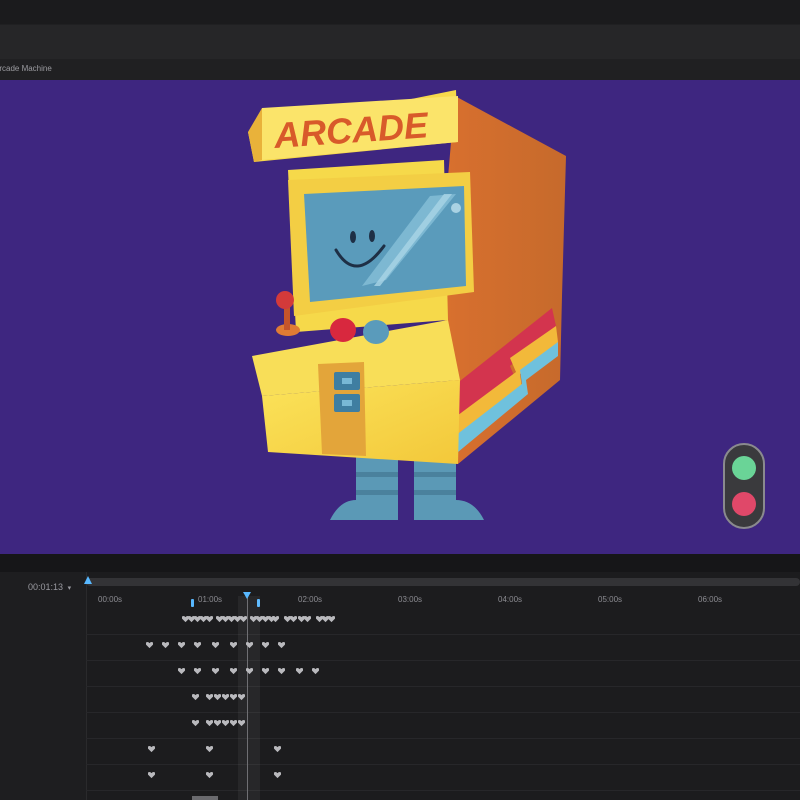 The image size is (800, 800). Describe the element at coordinates (88, 580) in the screenshot. I see `scrubber-start-handle` at that location.